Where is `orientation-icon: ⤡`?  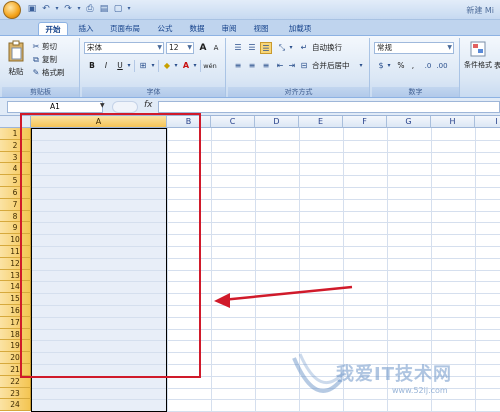 orientation-icon: ⤡ is located at coordinates (282, 48).